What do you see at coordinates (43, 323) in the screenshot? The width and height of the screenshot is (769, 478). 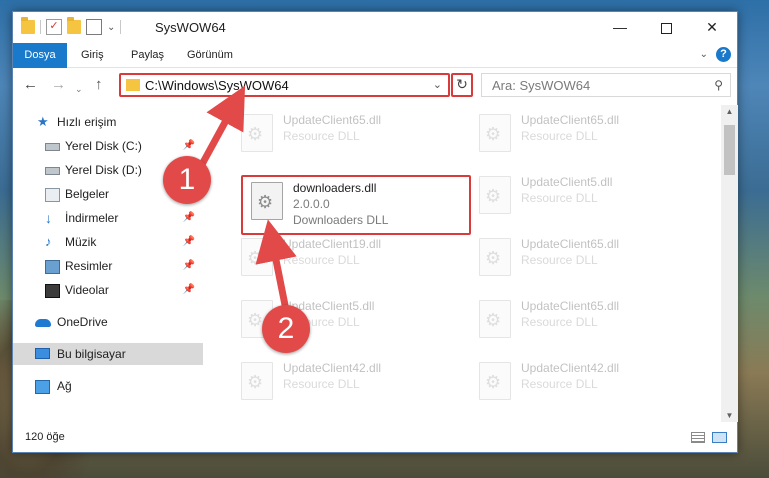 I see `cloud-icon` at bounding box center [43, 323].